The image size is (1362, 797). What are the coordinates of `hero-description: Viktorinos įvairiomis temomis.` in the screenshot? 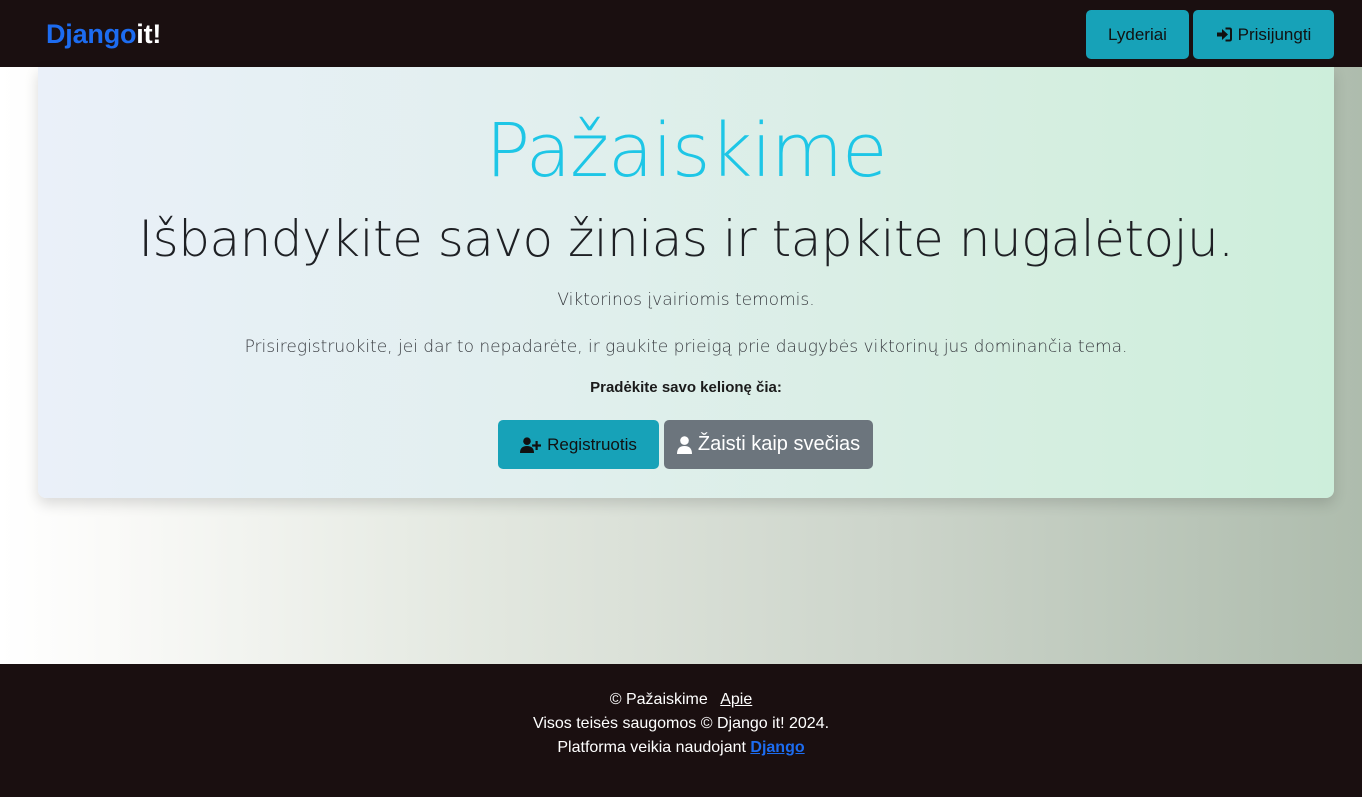 It's located at (686, 300).